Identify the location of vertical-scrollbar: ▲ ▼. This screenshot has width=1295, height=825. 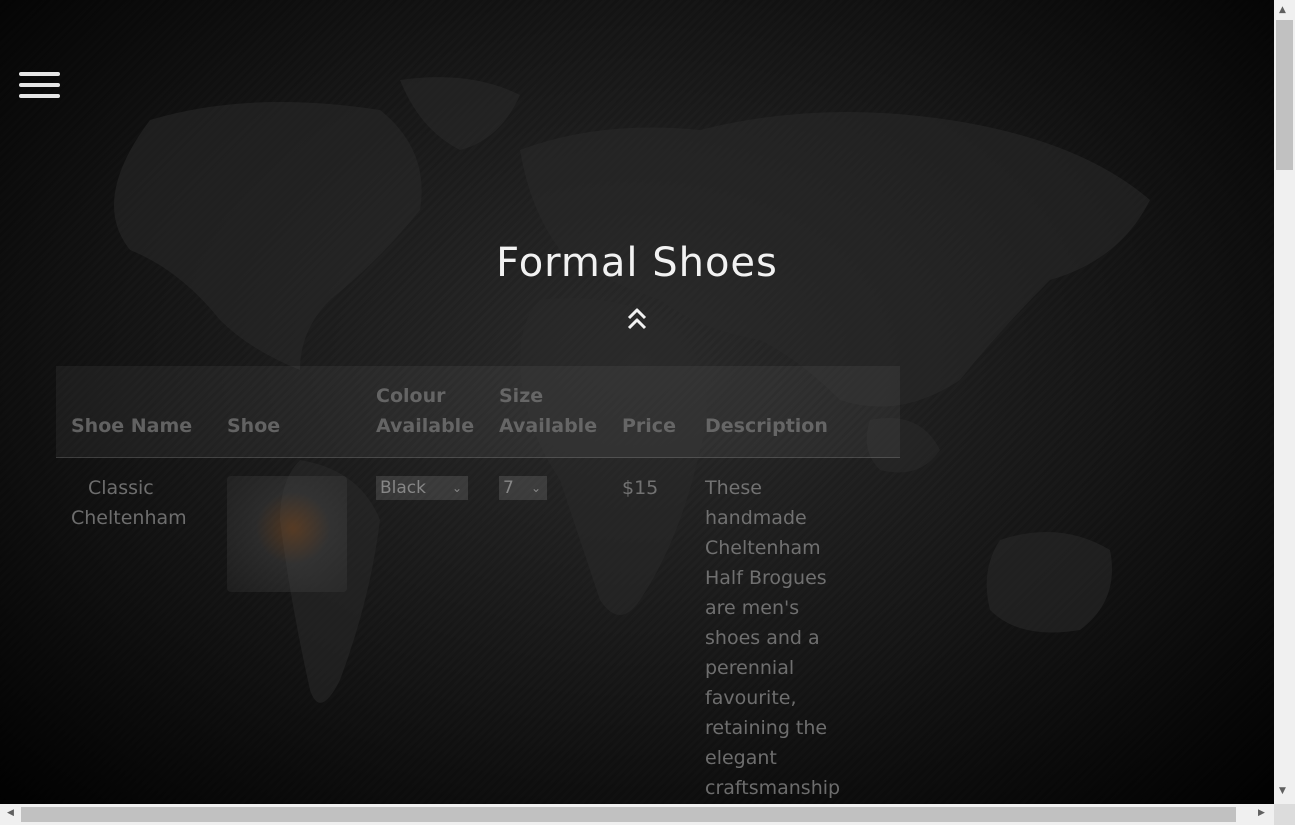
(1284, 402).